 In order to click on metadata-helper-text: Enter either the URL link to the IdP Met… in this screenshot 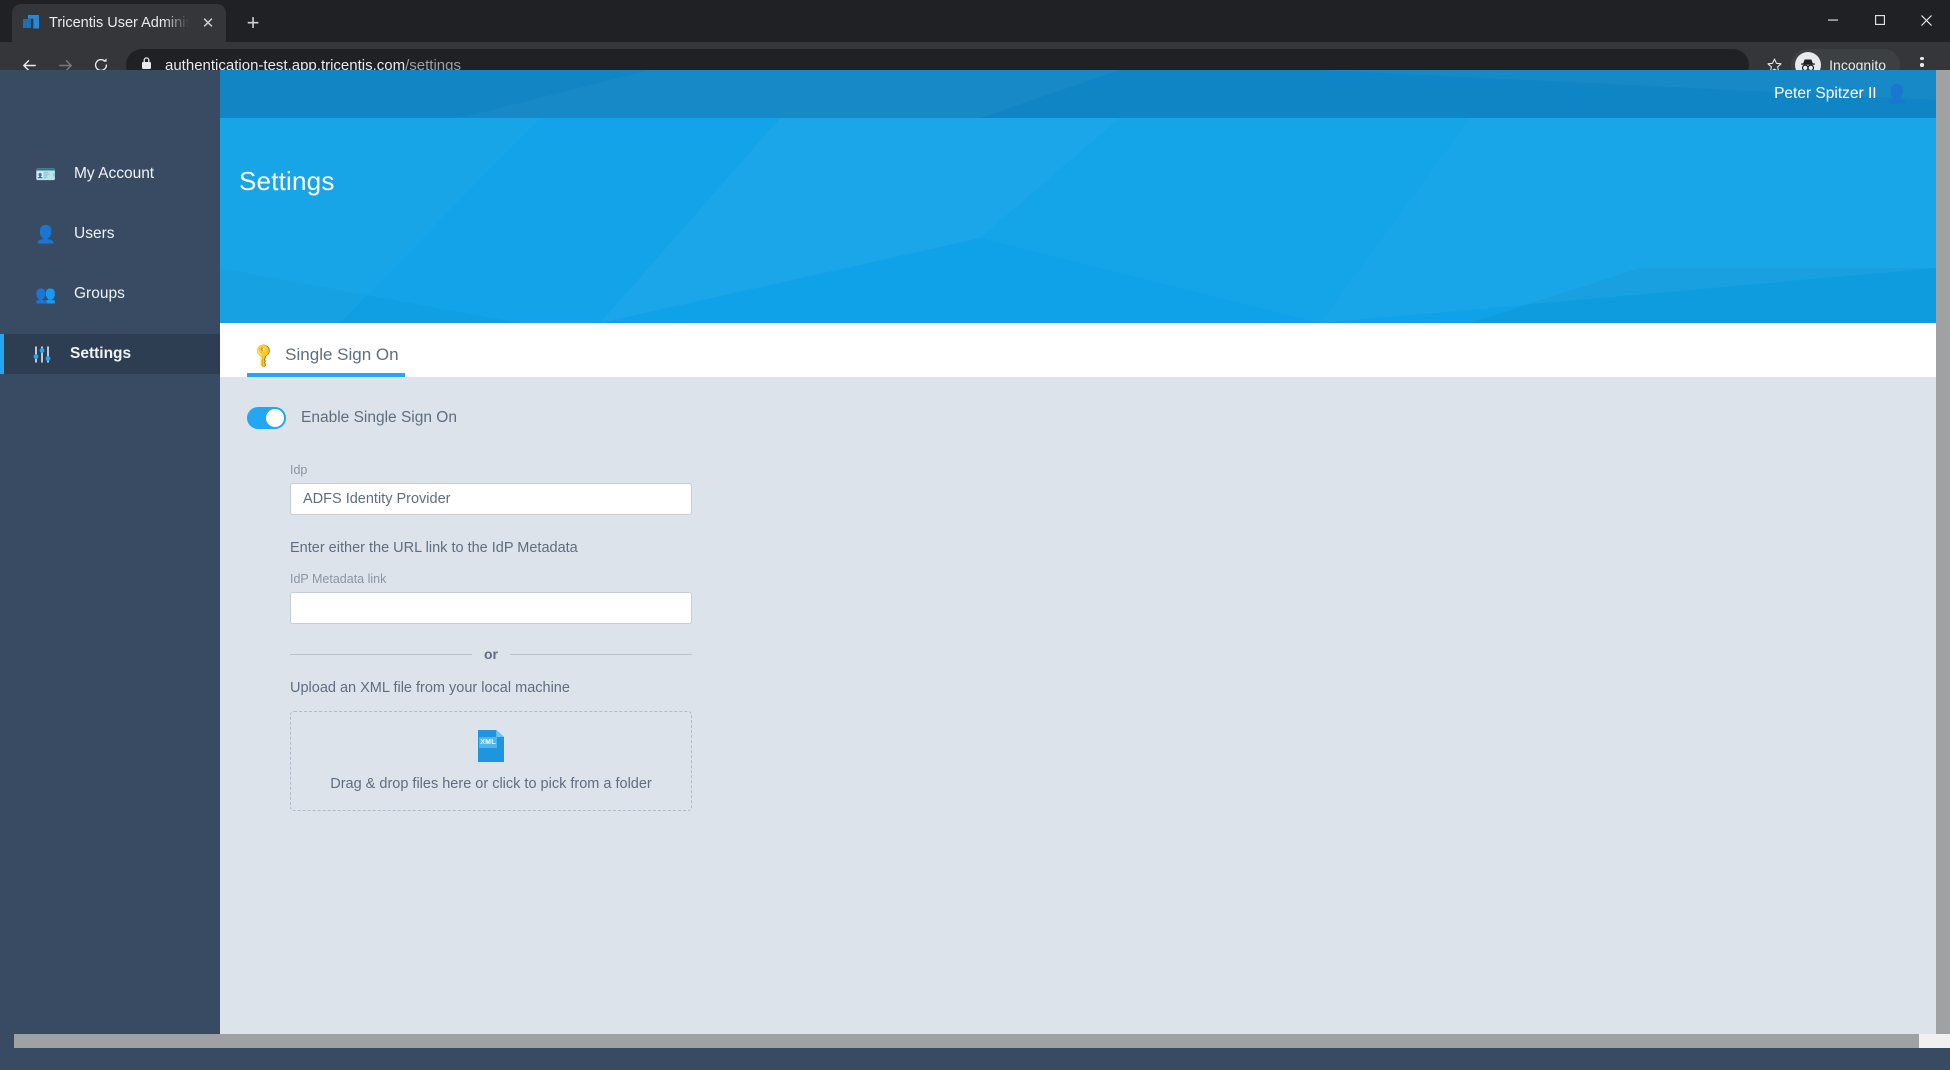, I will do `click(434, 548)`.